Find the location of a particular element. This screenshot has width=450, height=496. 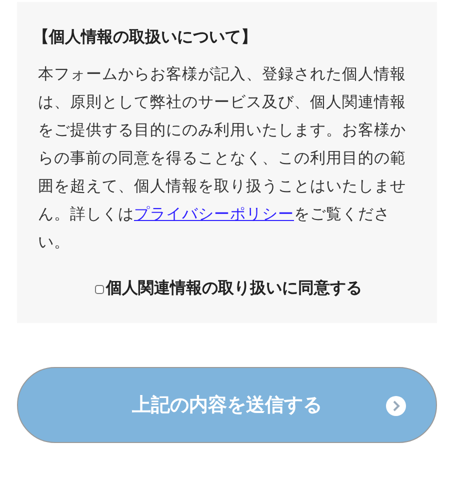

chevron-right-icon is located at coordinates (396, 406).